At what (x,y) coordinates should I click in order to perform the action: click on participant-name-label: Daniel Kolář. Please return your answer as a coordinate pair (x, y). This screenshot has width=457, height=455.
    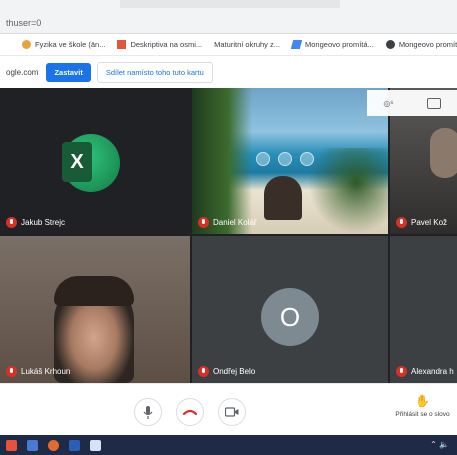
    Looking at the image, I should click on (235, 222).